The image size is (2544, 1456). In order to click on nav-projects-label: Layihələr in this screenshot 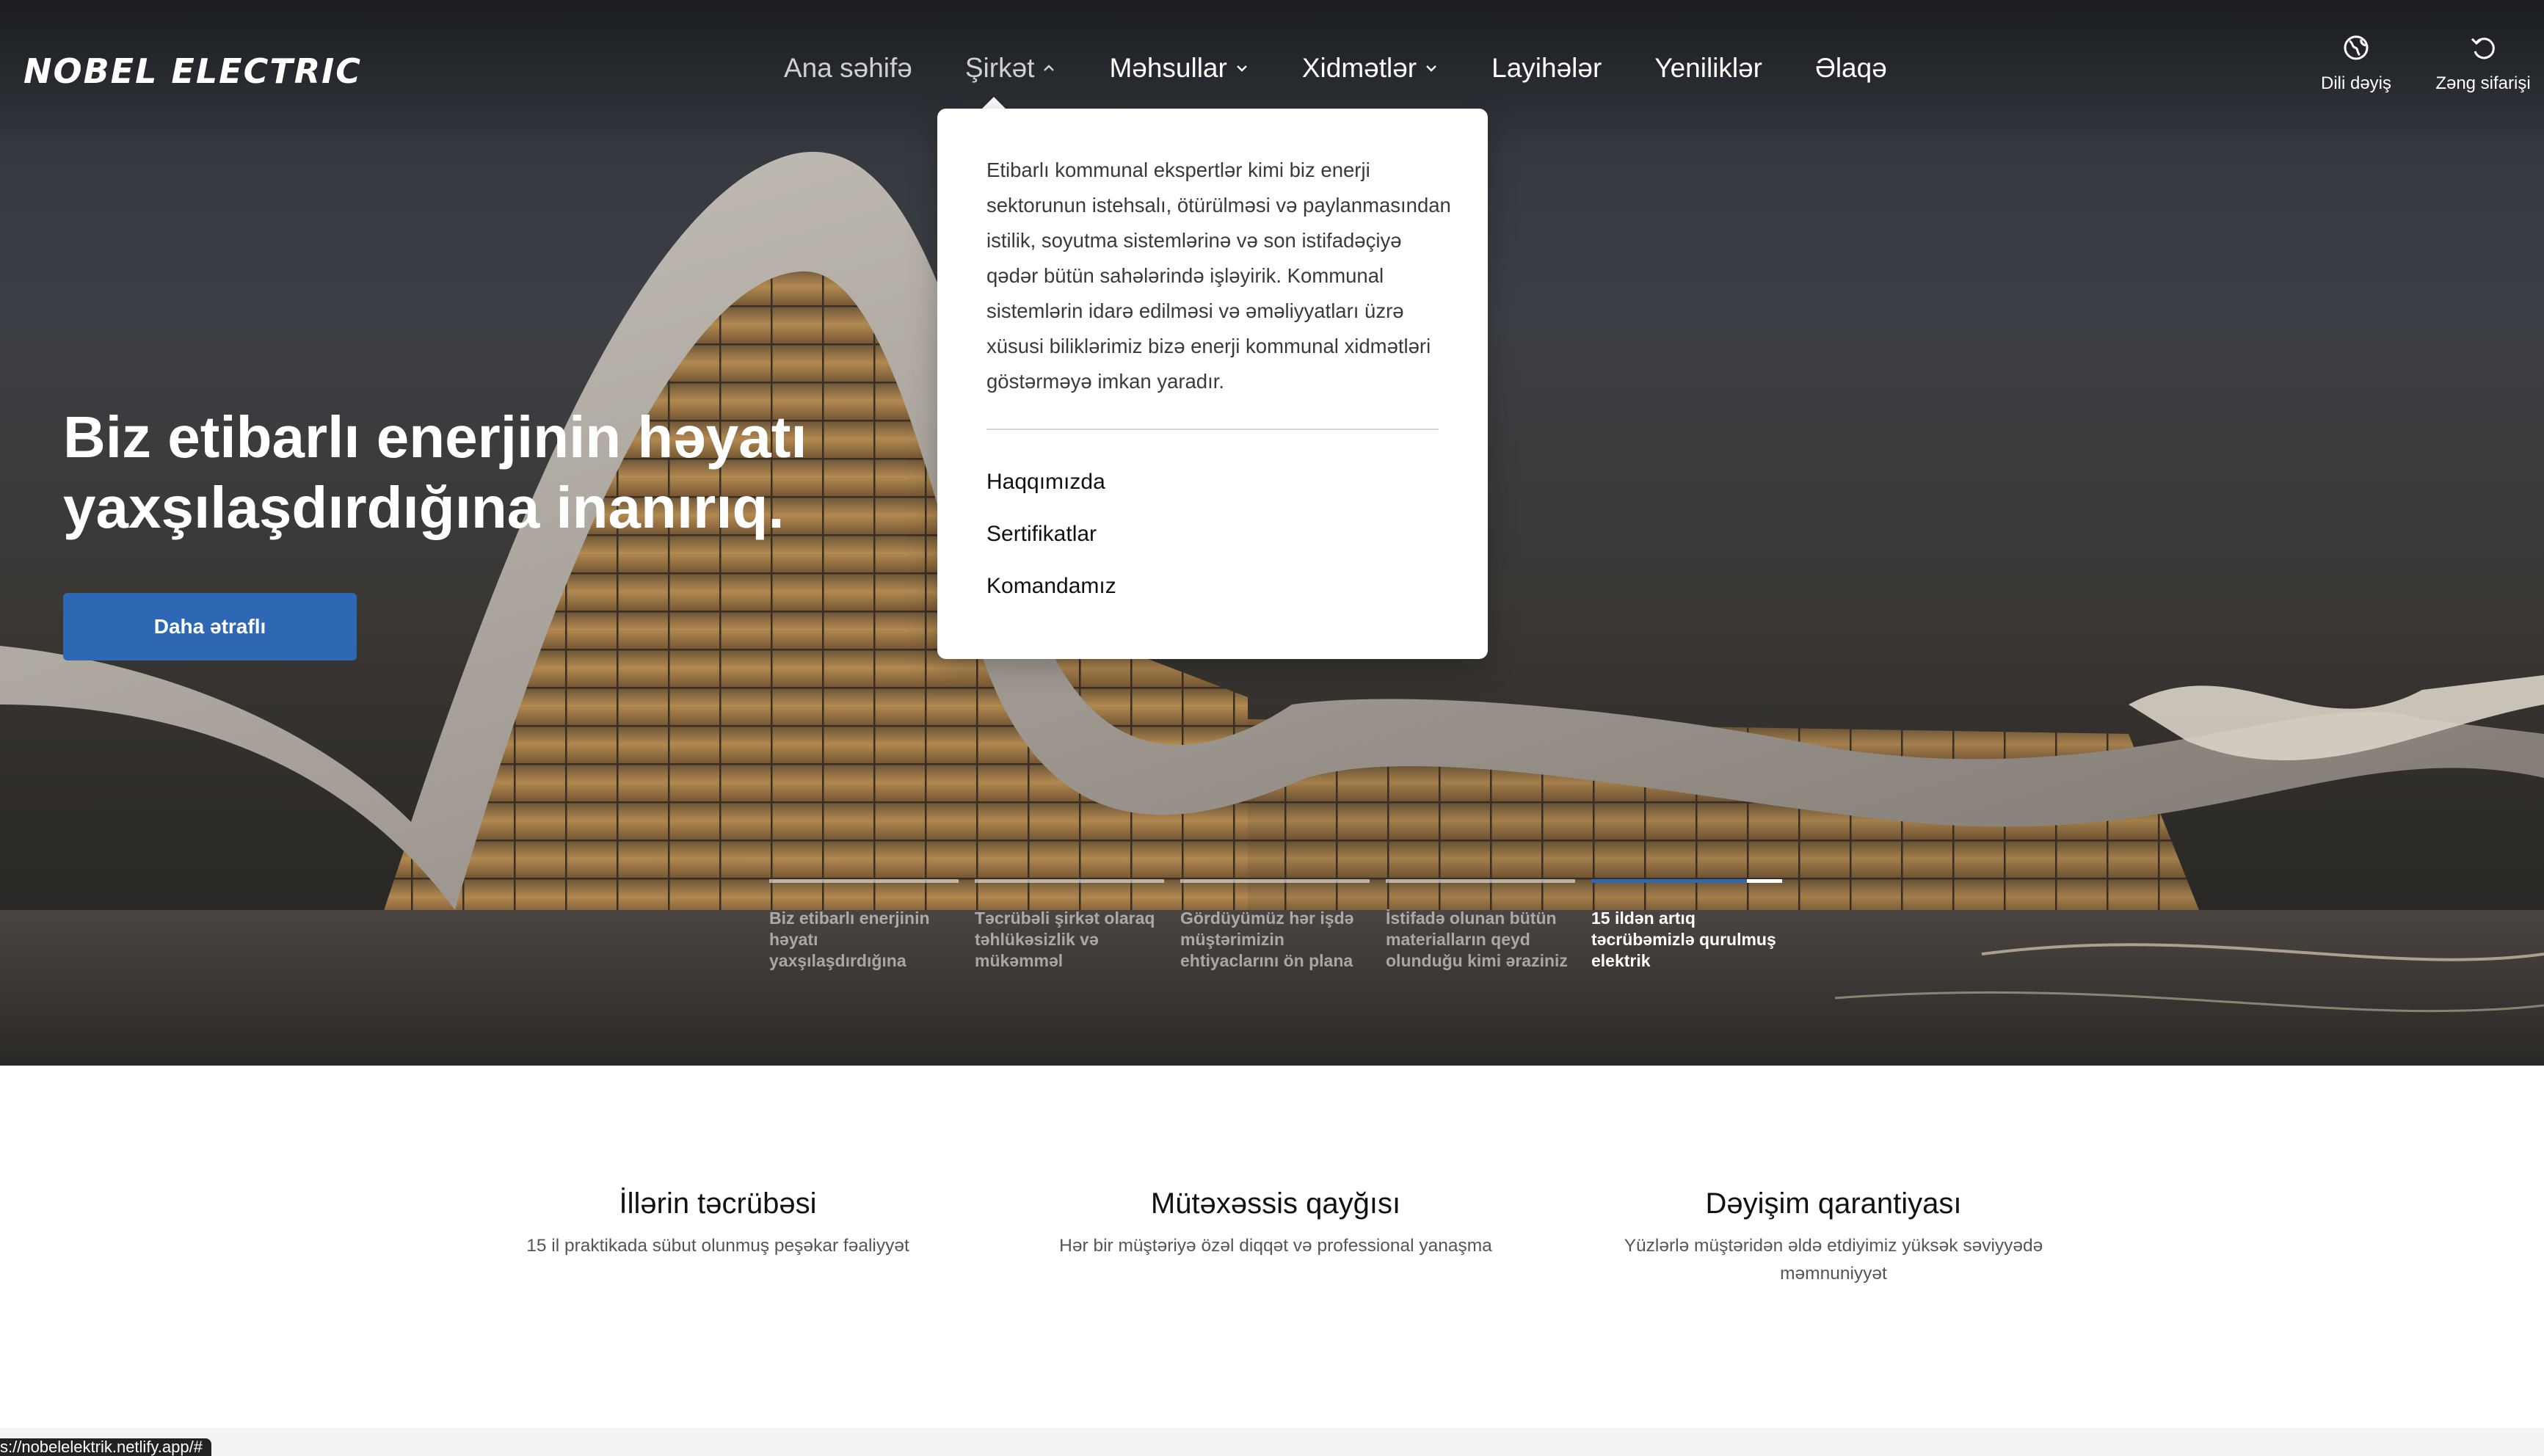, I will do `click(1546, 68)`.